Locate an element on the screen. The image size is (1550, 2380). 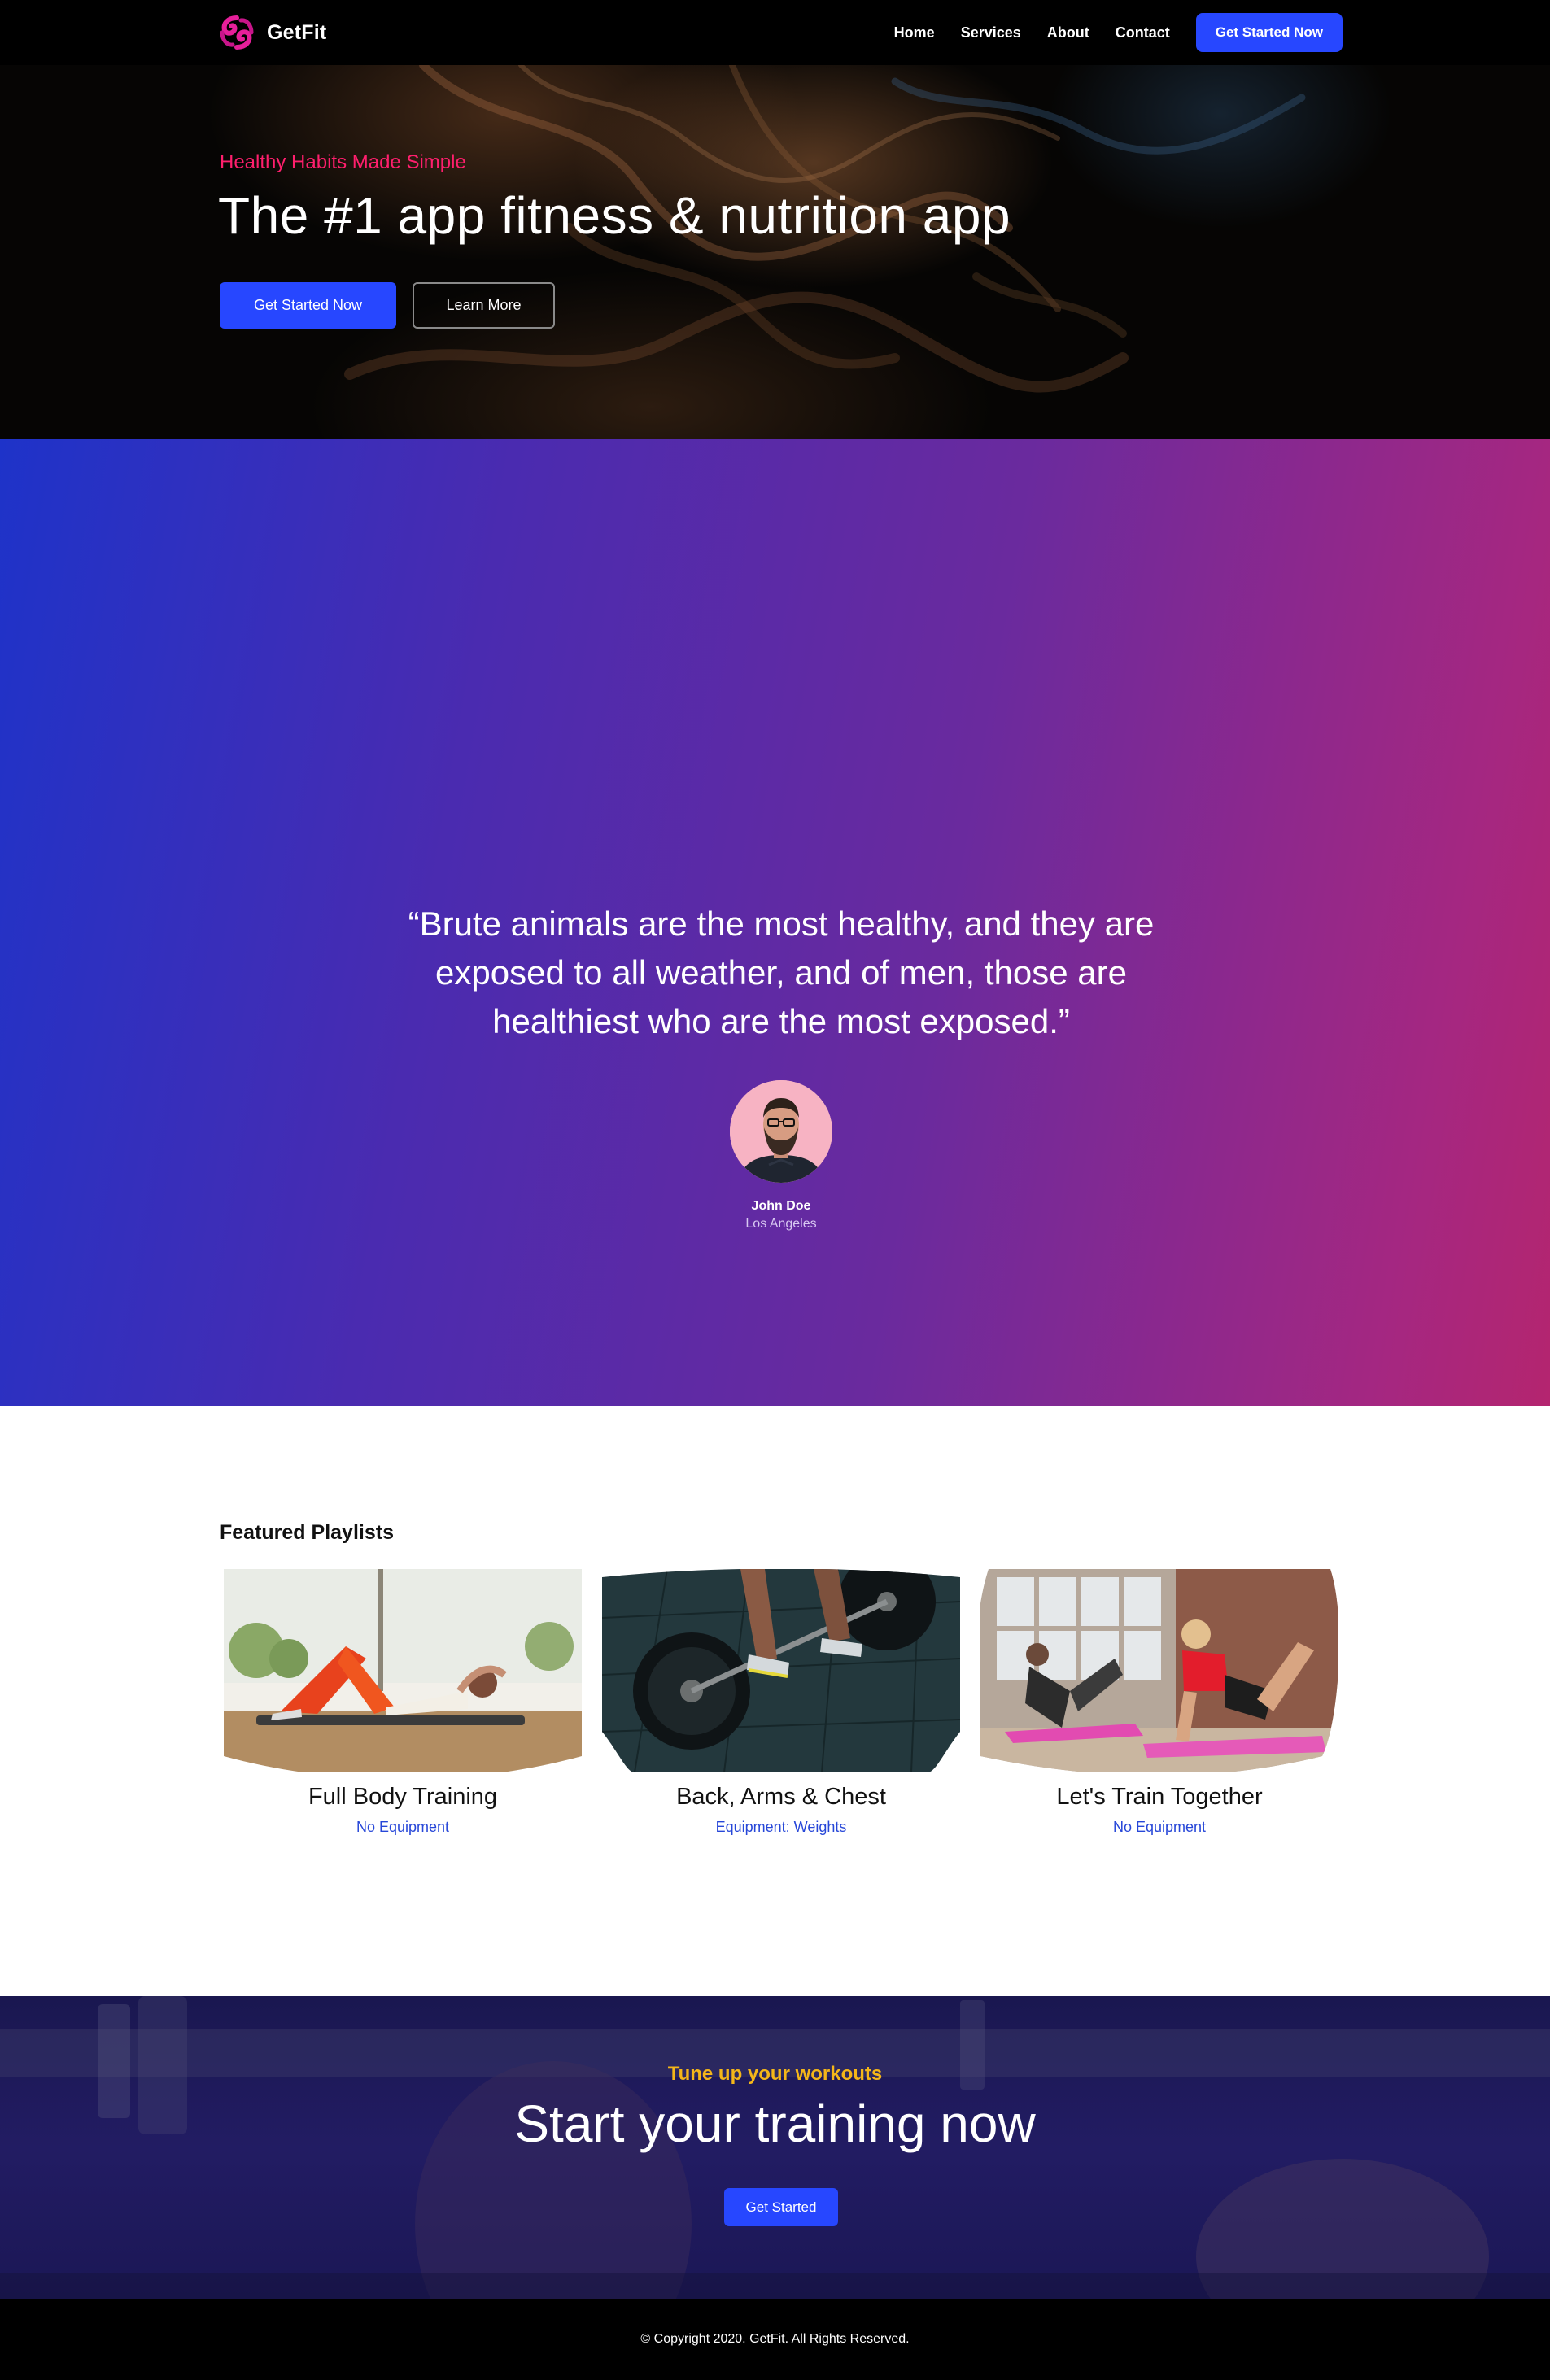
testimonial-location: Los Angeles is located at coordinates (781, 1224).